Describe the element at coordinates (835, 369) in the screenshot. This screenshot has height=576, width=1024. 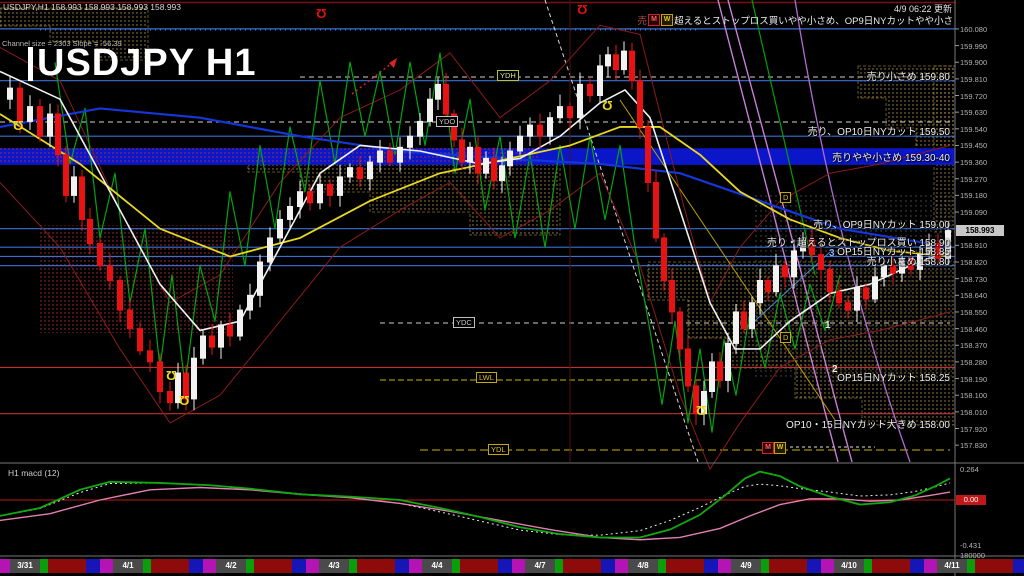
I see `wave-count-label: 2` at that location.